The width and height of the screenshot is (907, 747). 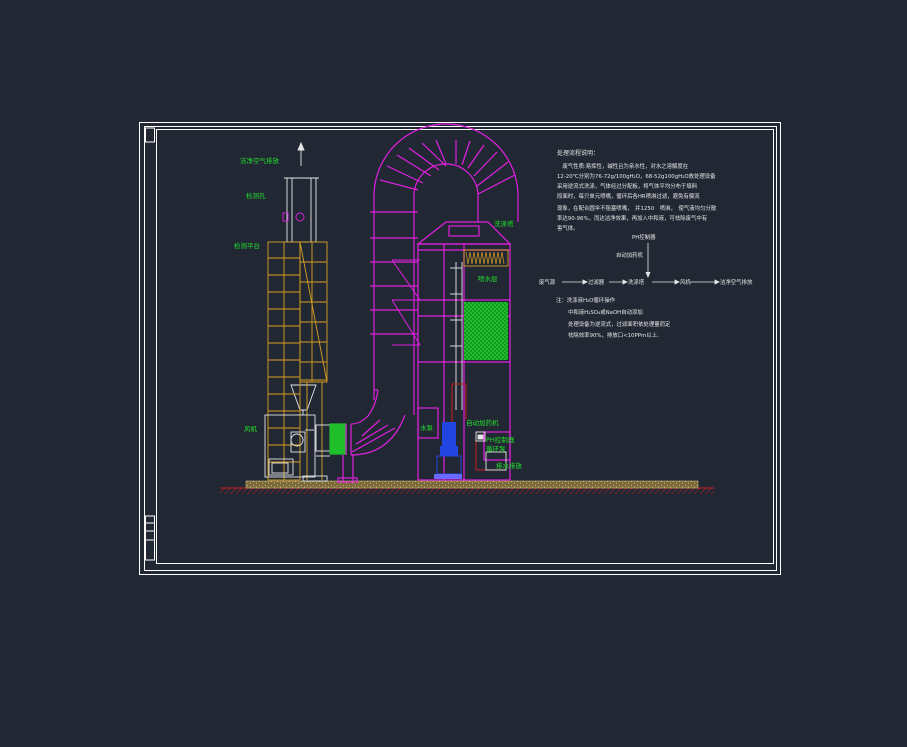 What do you see at coordinates (256, 195) in the screenshot?
I see `label-sampling-hole: 检测孔` at bounding box center [256, 195].